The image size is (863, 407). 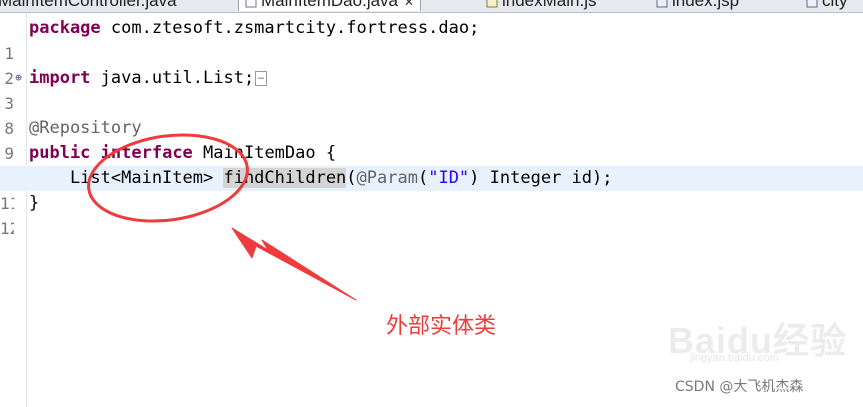 I want to click on annotation-token: @Repository, so click(x=85, y=128).